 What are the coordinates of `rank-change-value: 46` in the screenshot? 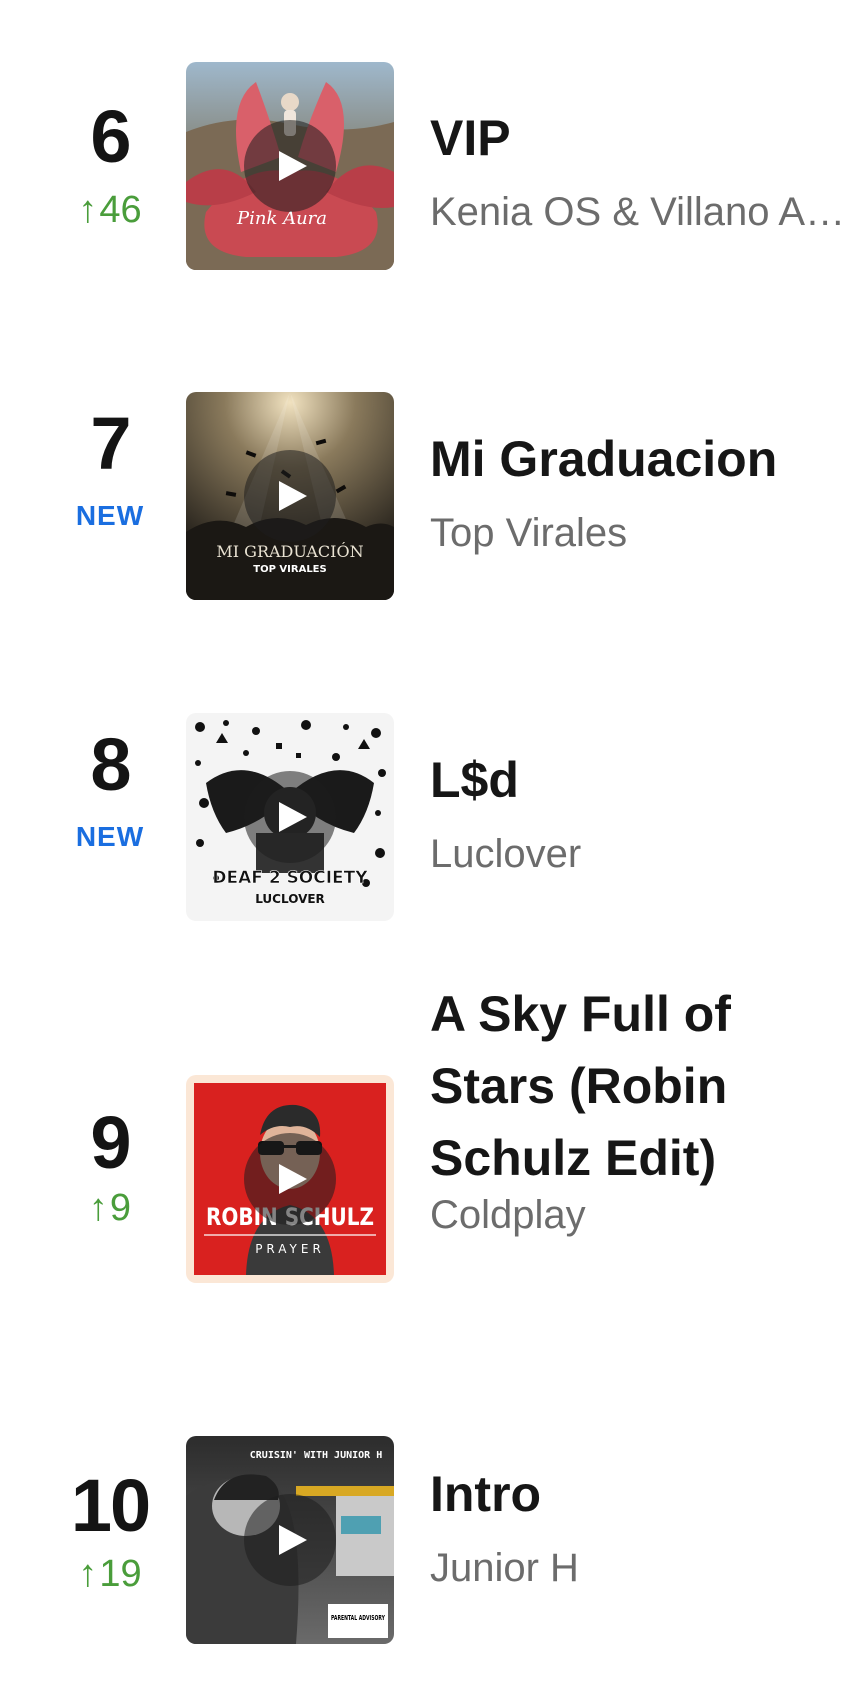 It's located at (120, 210).